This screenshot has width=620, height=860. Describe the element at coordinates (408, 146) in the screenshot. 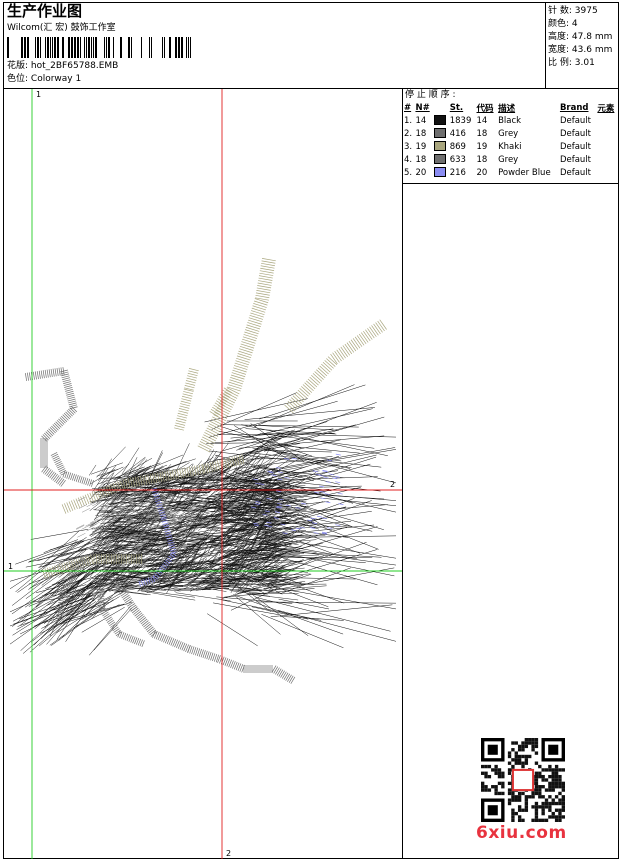

I see `row-index: 3.` at that location.